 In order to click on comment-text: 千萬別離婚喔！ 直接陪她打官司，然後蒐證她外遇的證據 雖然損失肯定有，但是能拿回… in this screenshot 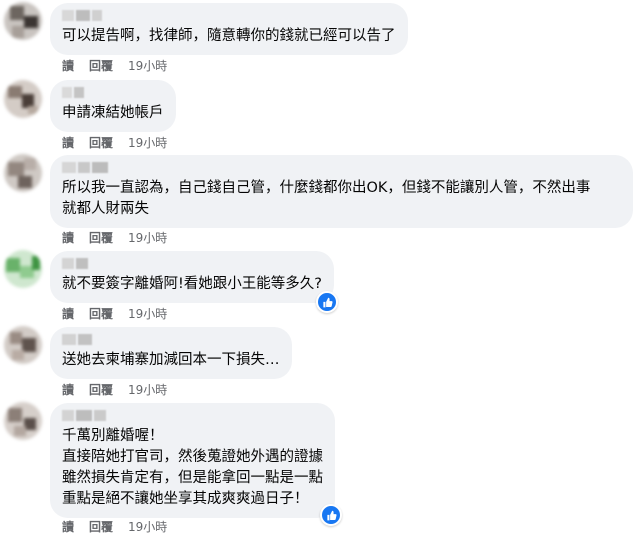, I will do `click(192, 467)`.